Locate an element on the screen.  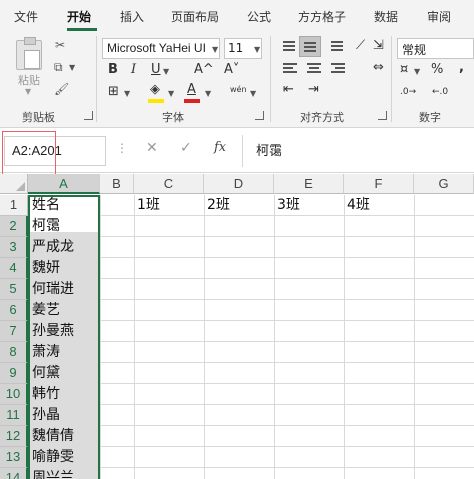
tab-home-underline is located at coordinates (82, 29).